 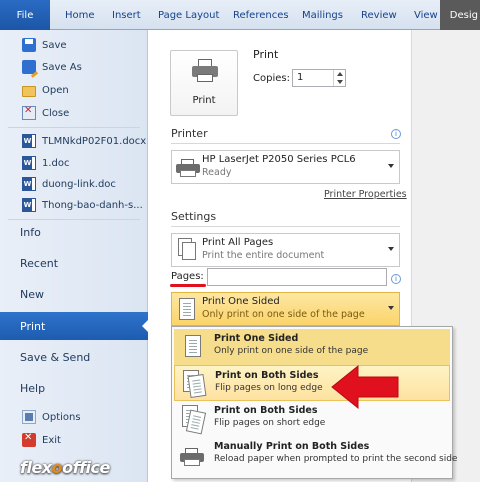 What do you see at coordinates (25, 15) in the screenshot?
I see `tab-file: File` at bounding box center [25, 15].